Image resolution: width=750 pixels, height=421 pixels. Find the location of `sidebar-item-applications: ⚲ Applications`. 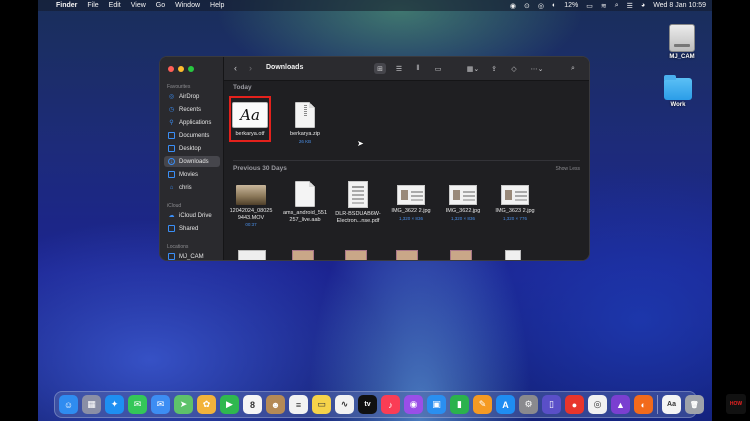

sidebar-item-applications: ⚲ Applications is located at coordinates (192, 122).